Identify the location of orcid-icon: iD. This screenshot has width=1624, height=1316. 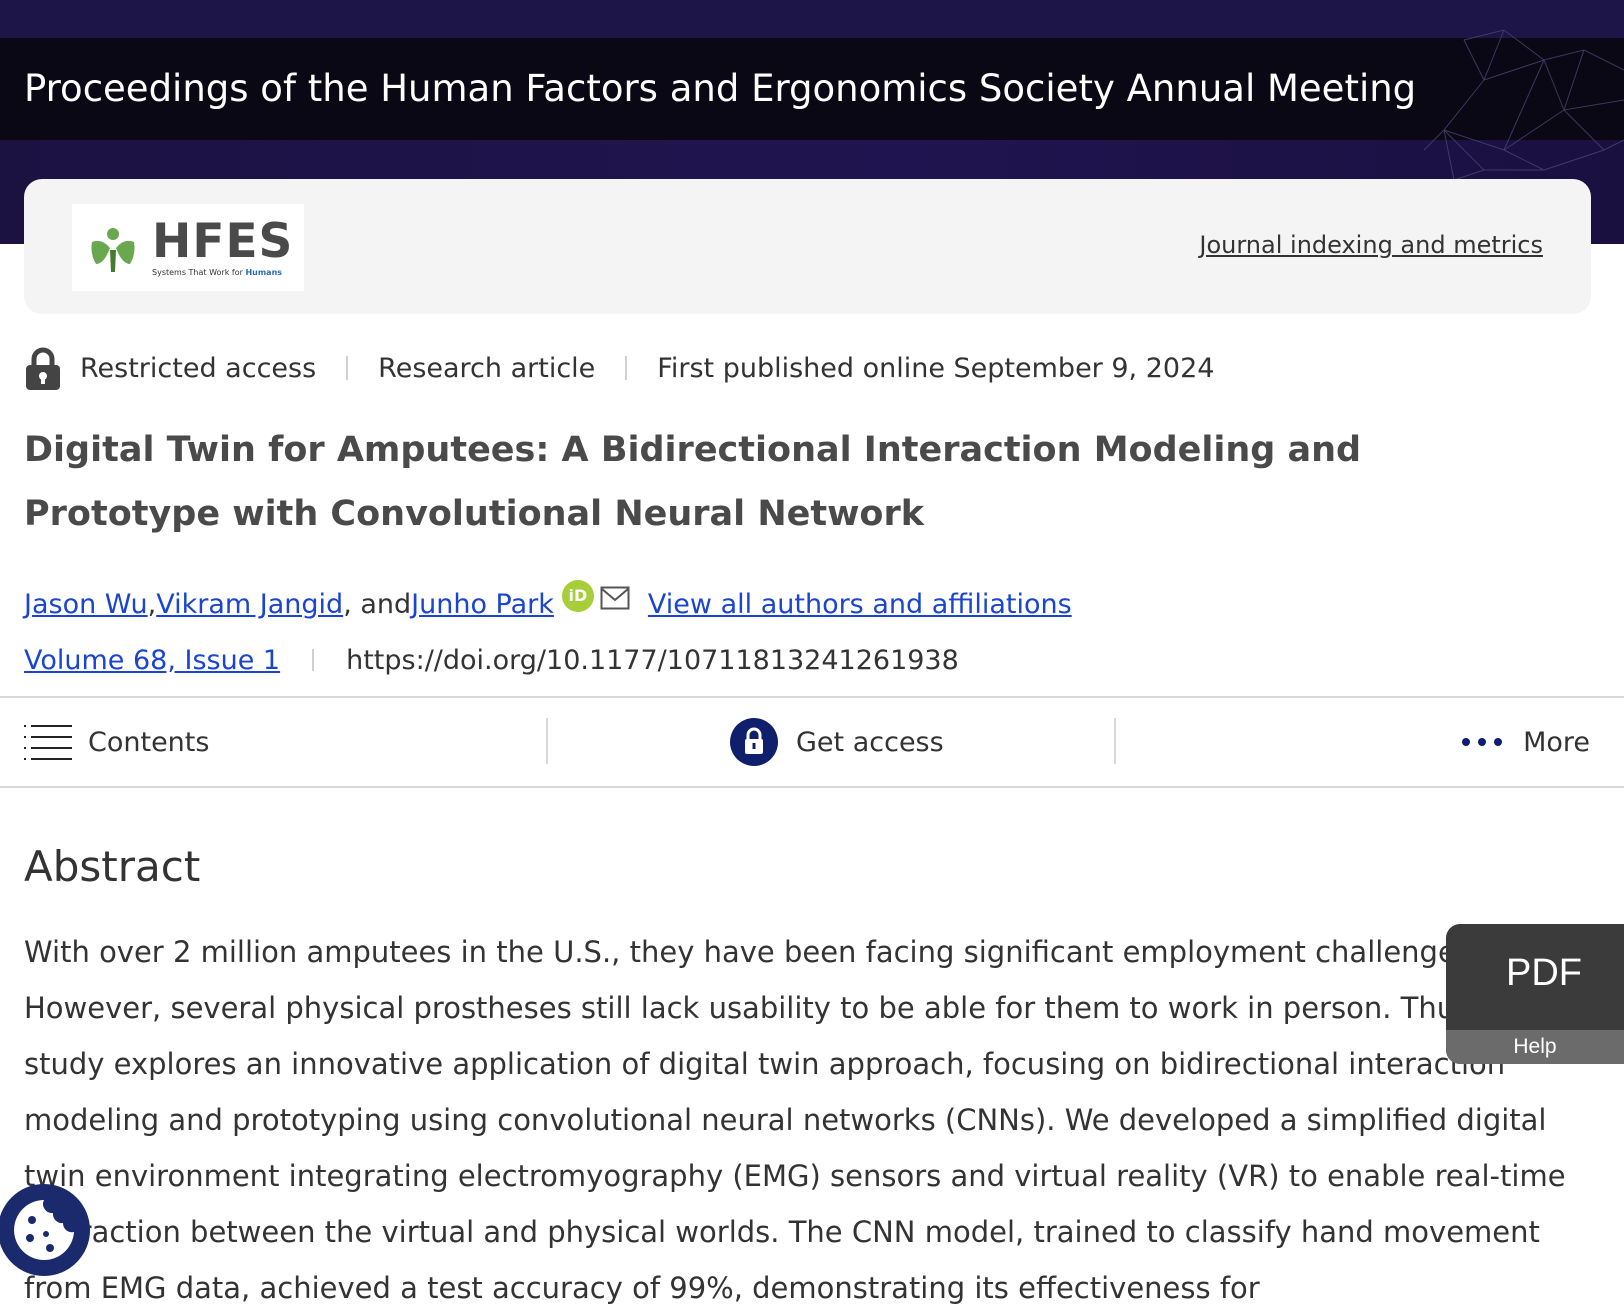
(577, 596).